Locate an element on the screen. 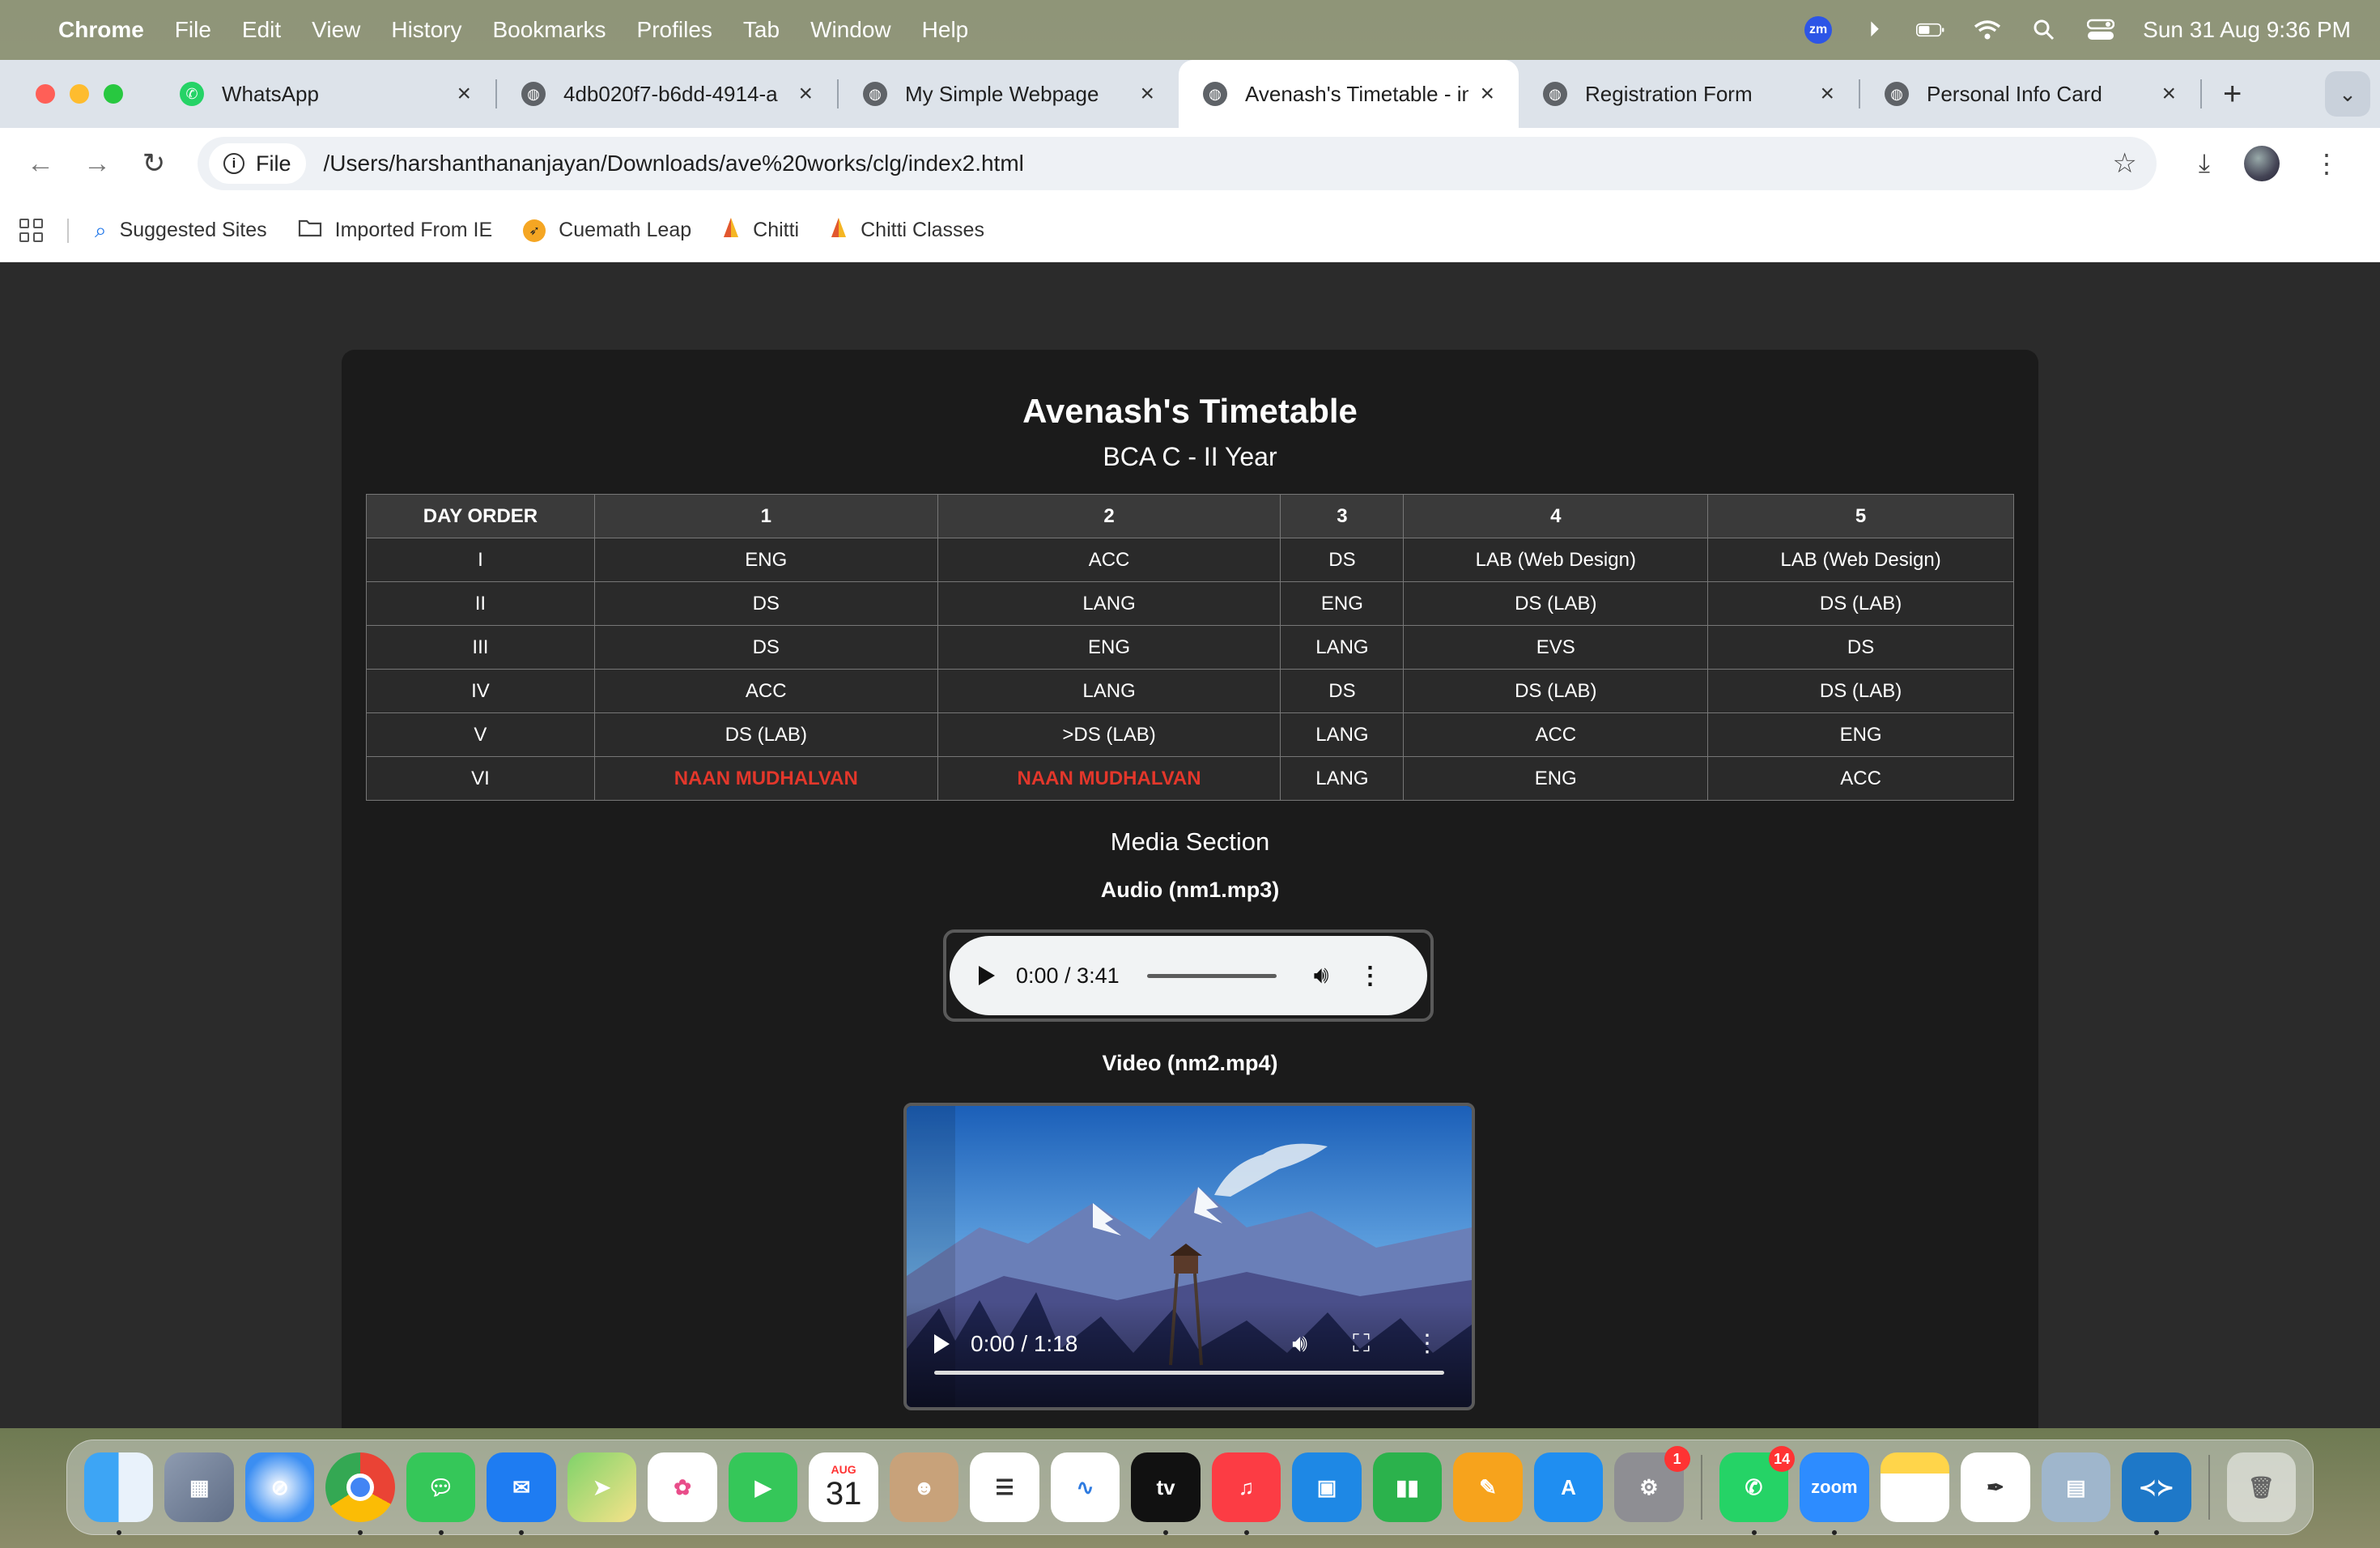  reload-button: ↻ is located at coordinates (154, 164).